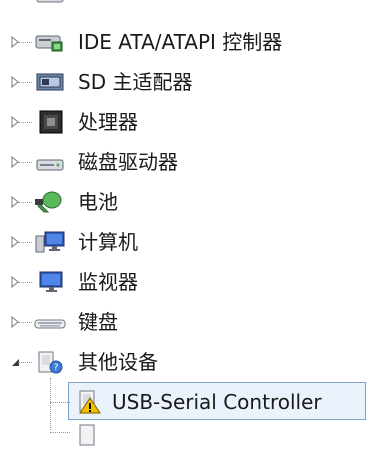 This screenshot has width=368, height=460. Describe the element at coordinates (108, 242) in the screenshot. I see `tree-item-label: 计算机` at that location.